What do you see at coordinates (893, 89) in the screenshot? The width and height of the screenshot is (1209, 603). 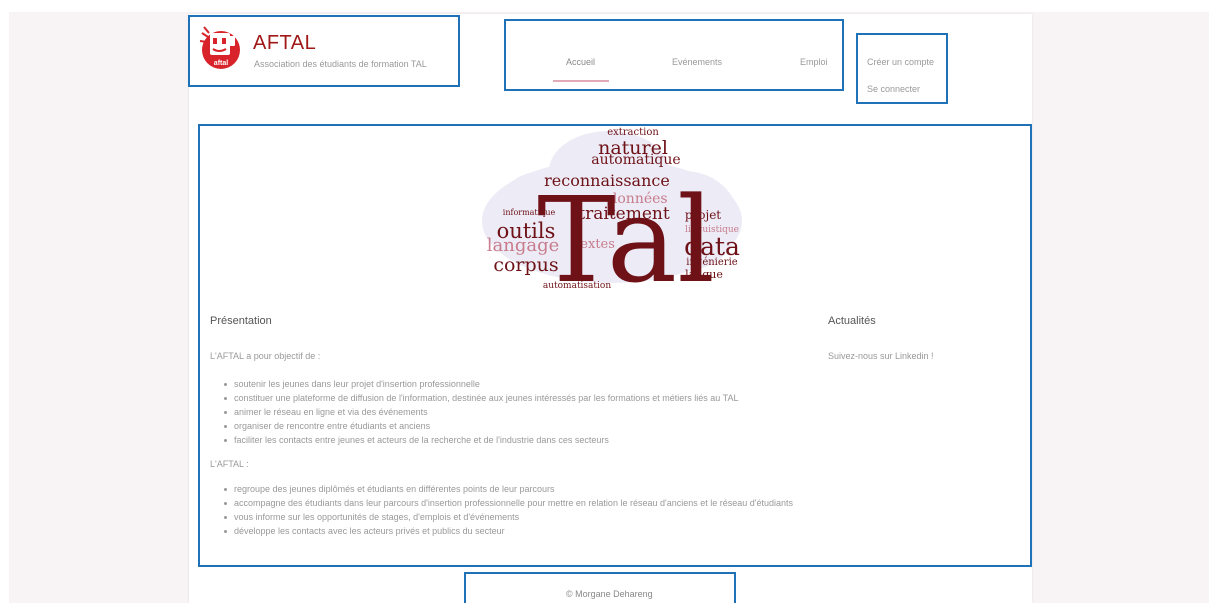 I see `login-link: Se connecter` at bounding box center [893, 89].